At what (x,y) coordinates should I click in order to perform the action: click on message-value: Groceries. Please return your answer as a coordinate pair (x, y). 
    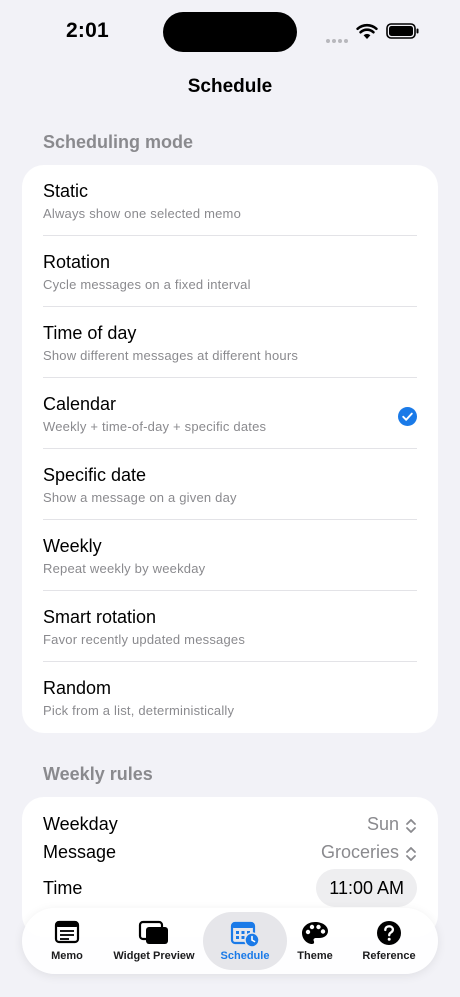
    Looking at the image, I should click on (359, 852).